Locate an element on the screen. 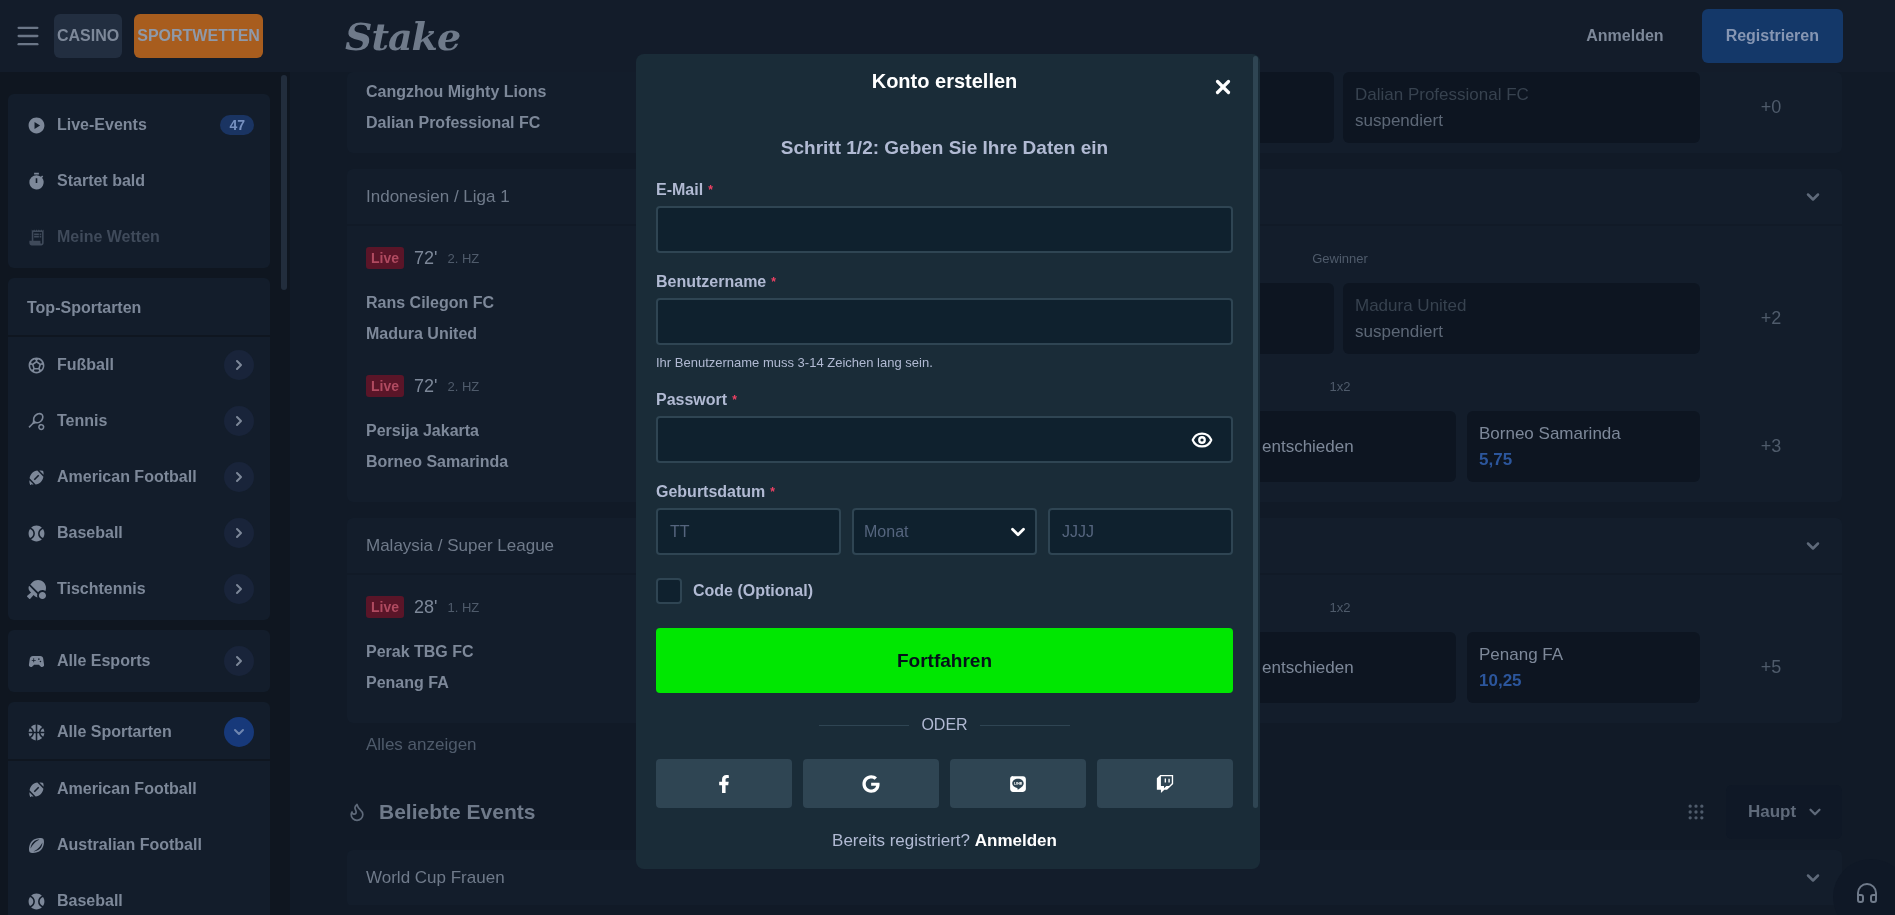 This screenshot has width=1895, height=915. divider-text: ODER is located at coordinates (944, 725).